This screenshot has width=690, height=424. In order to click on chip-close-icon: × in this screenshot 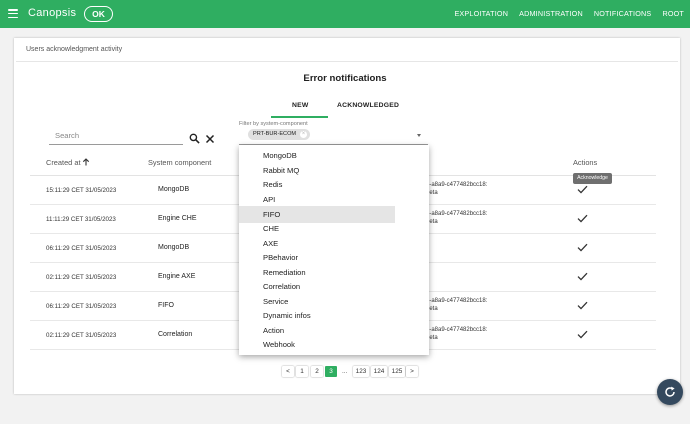, I will do `click(303, 134)`.